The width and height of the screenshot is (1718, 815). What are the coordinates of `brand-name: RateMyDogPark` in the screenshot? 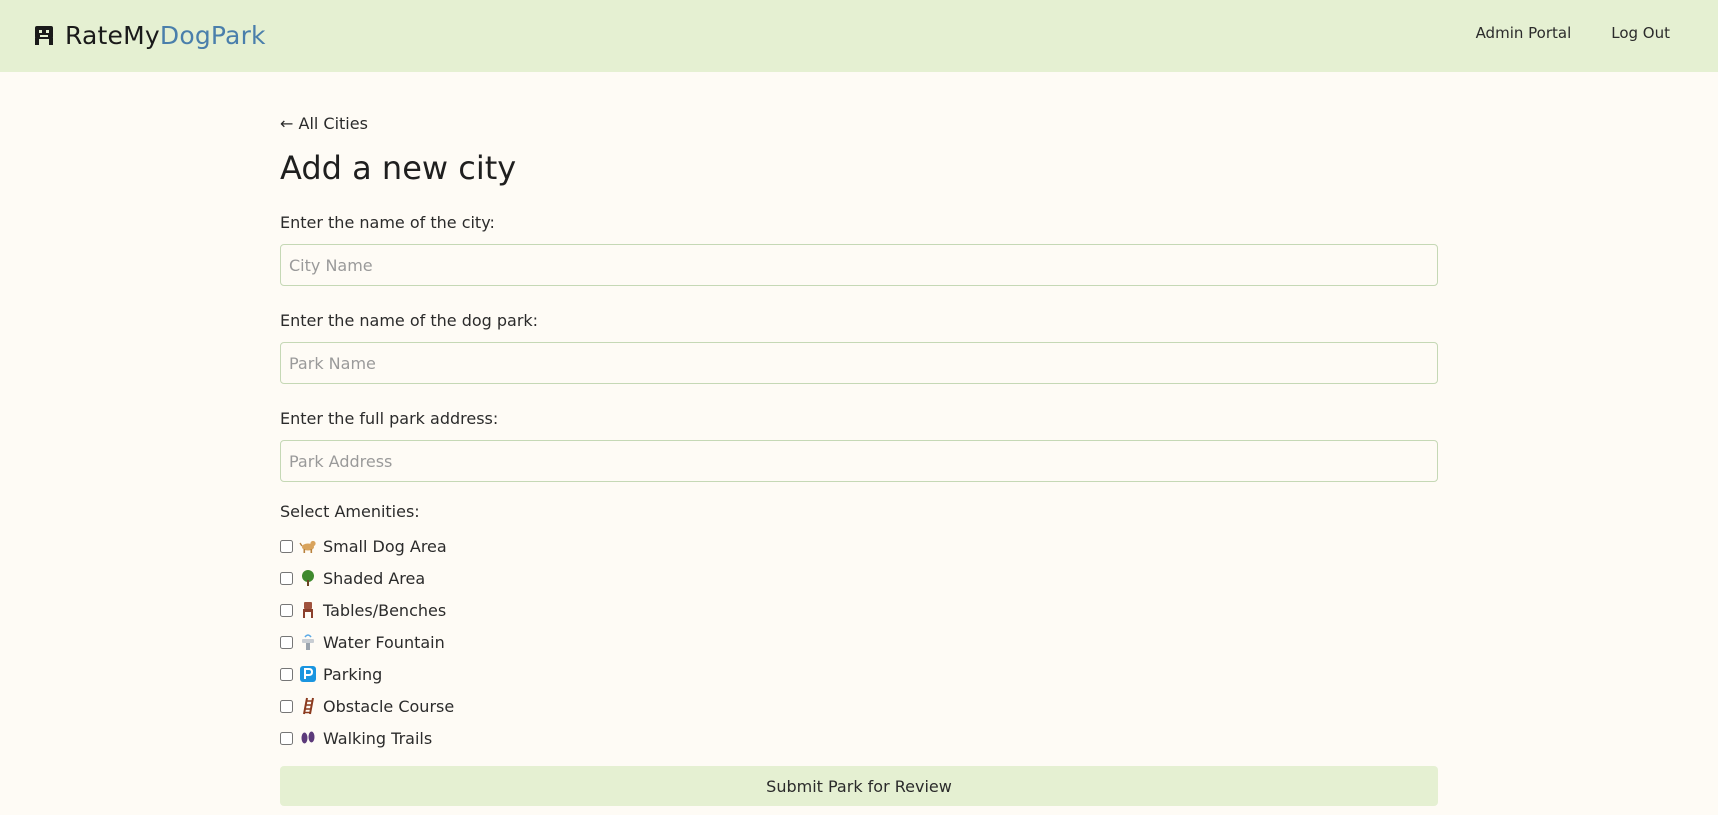 It's located at (165, 35).